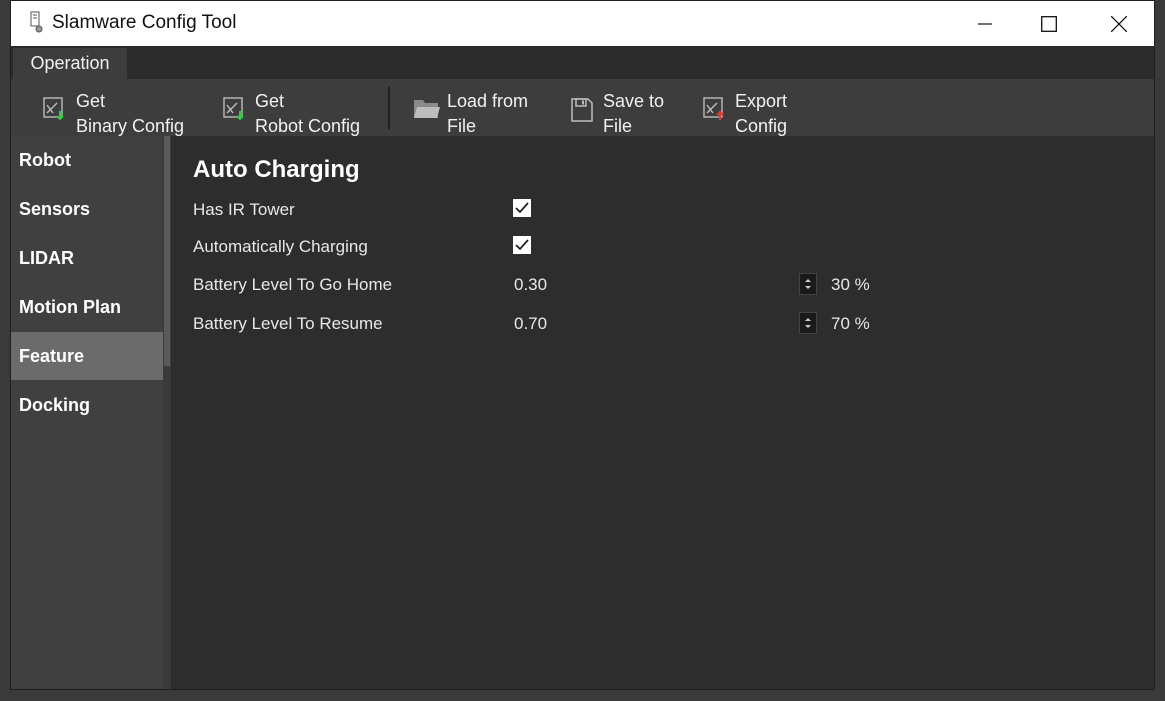  Describe the element at coordinates (87, 405) in the screenshot. I see `sidebar-item-docking: Docking` at that location.